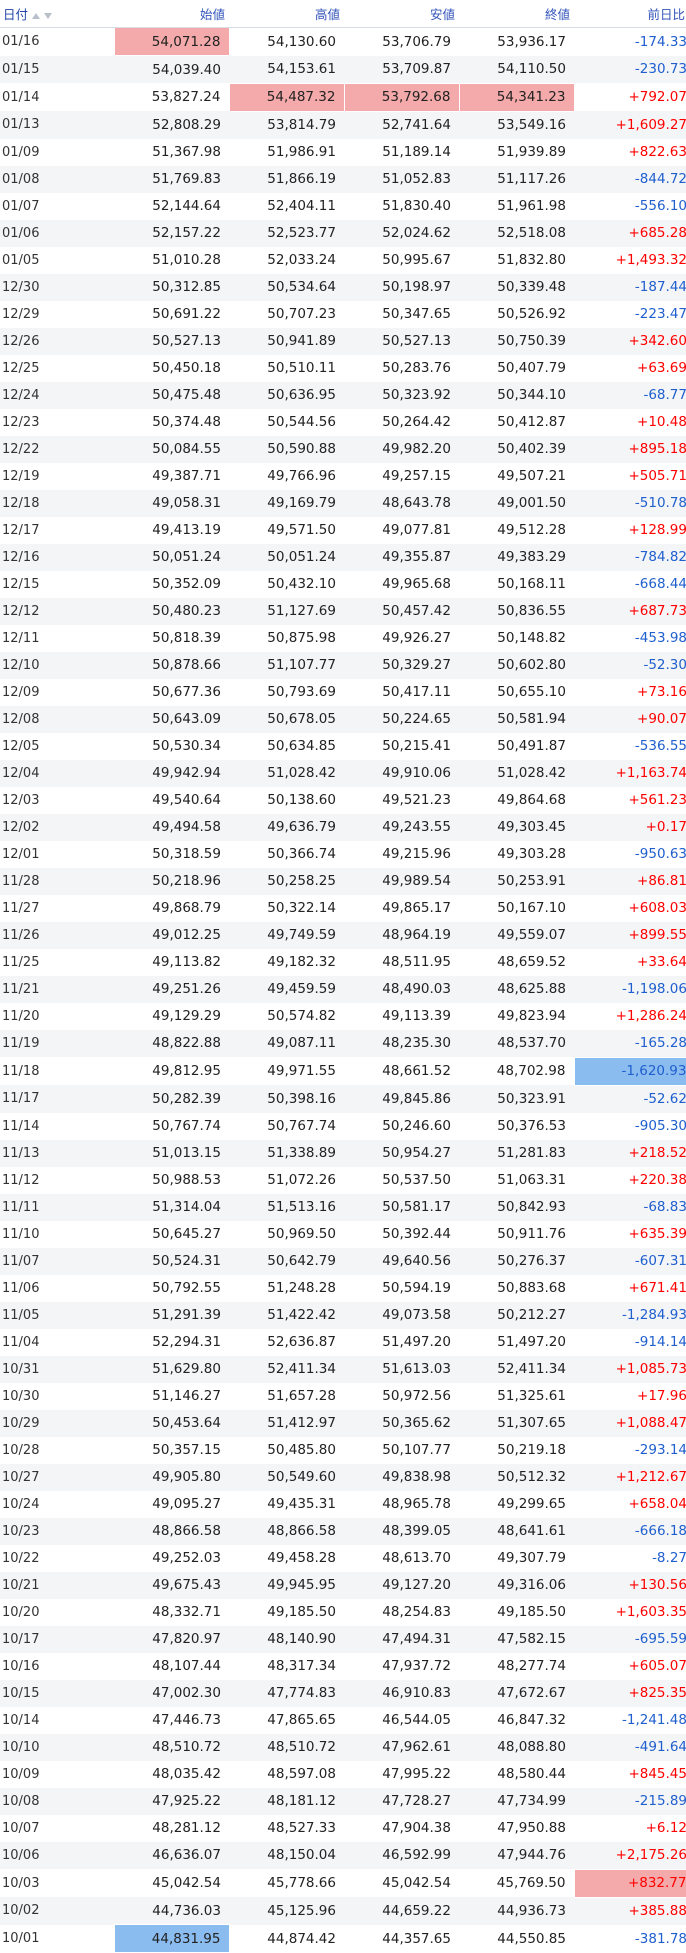 Image resolution: width=686 pixels, height=1953 pixels. I want to click on cell-date: 10/08, so click(57, 1801).